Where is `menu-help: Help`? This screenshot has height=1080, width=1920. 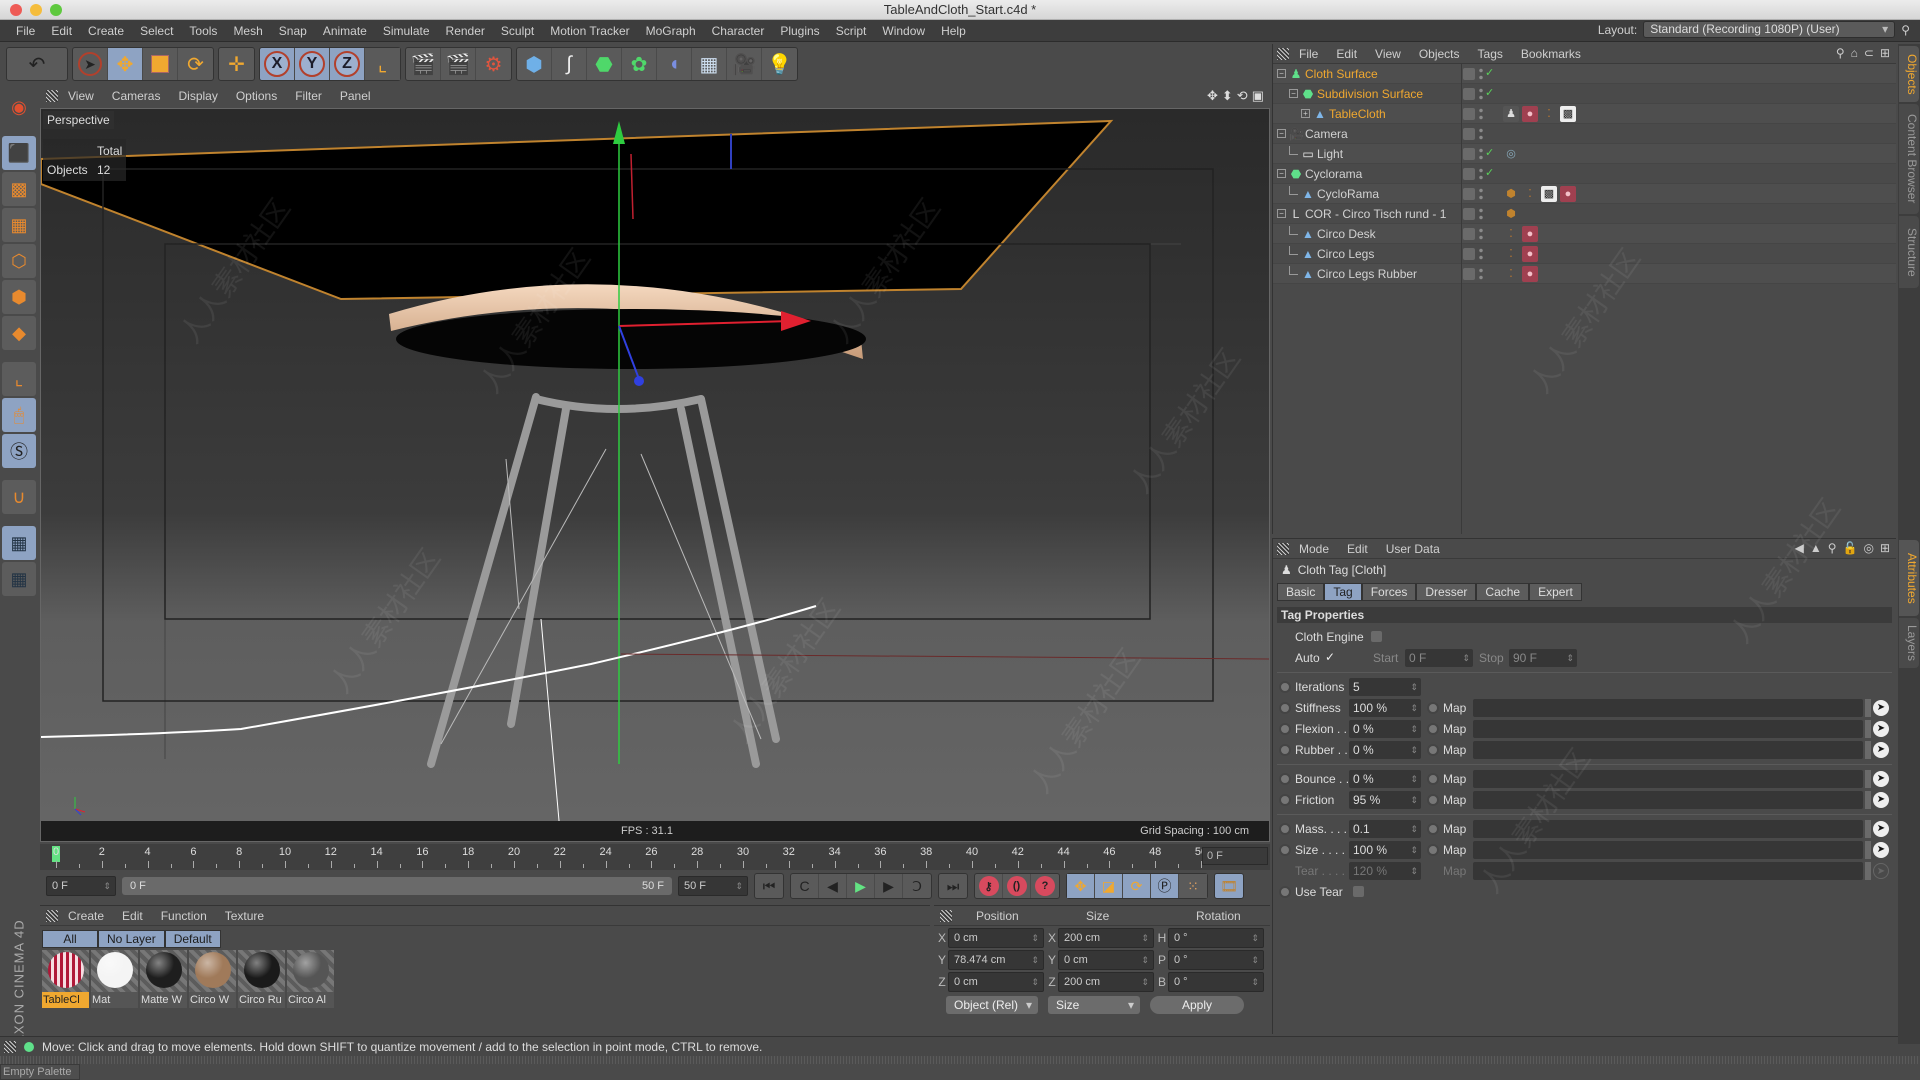
menu-help: Help is located at coordinates (953, 31).